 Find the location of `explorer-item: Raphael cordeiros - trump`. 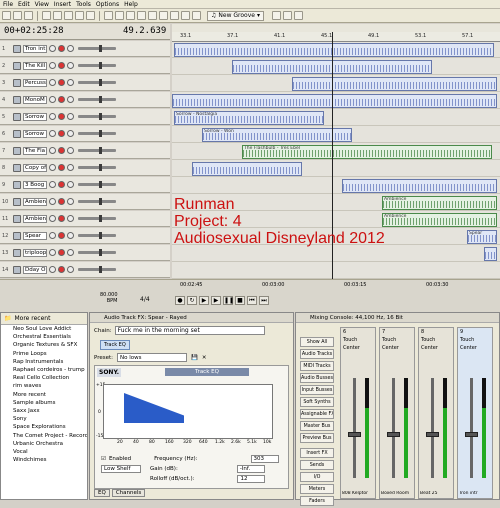

explorer-item: Raphael cordeiros - trump is located at coordinates (44, 370).